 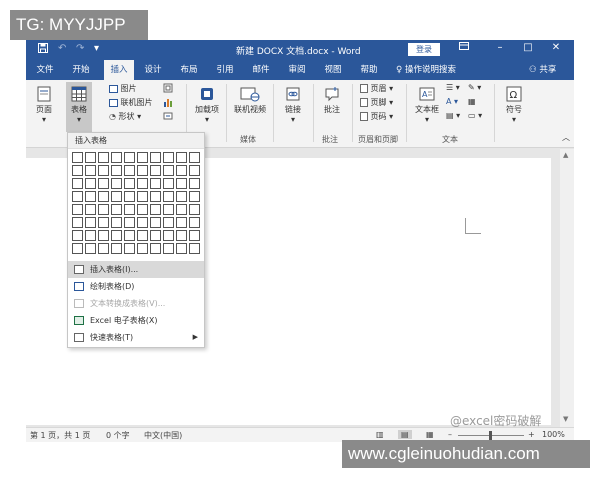 What do you see at coordinates (333, 70) in the screenshot?
I see `tab-view: 视图` at bounding box center [333, 70].